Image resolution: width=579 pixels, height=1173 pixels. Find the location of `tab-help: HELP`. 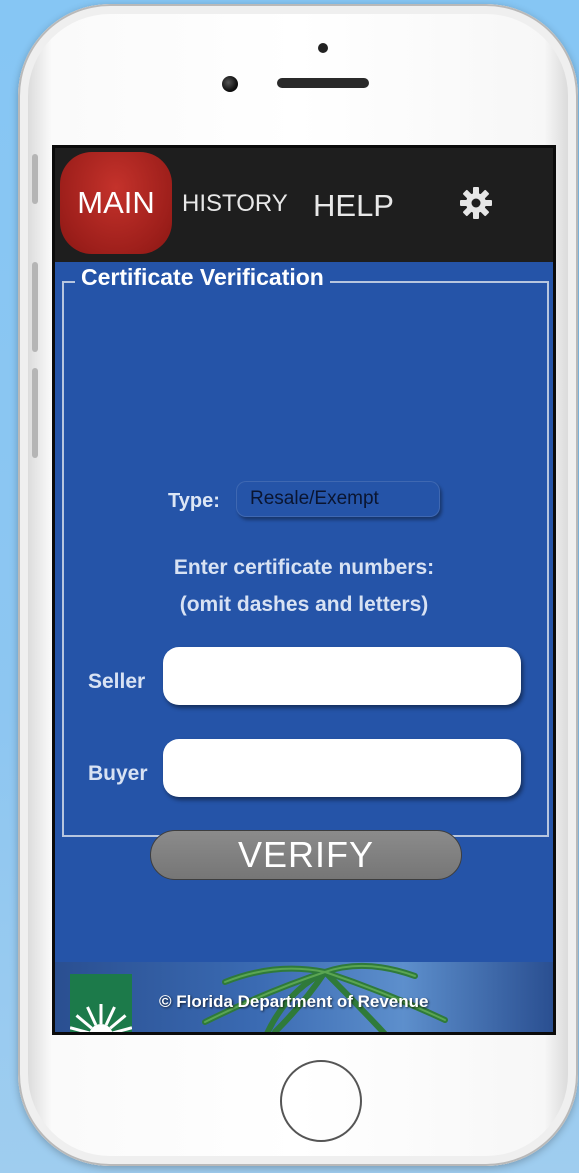

tab-help: HELP is located at coordinates (353, 206).